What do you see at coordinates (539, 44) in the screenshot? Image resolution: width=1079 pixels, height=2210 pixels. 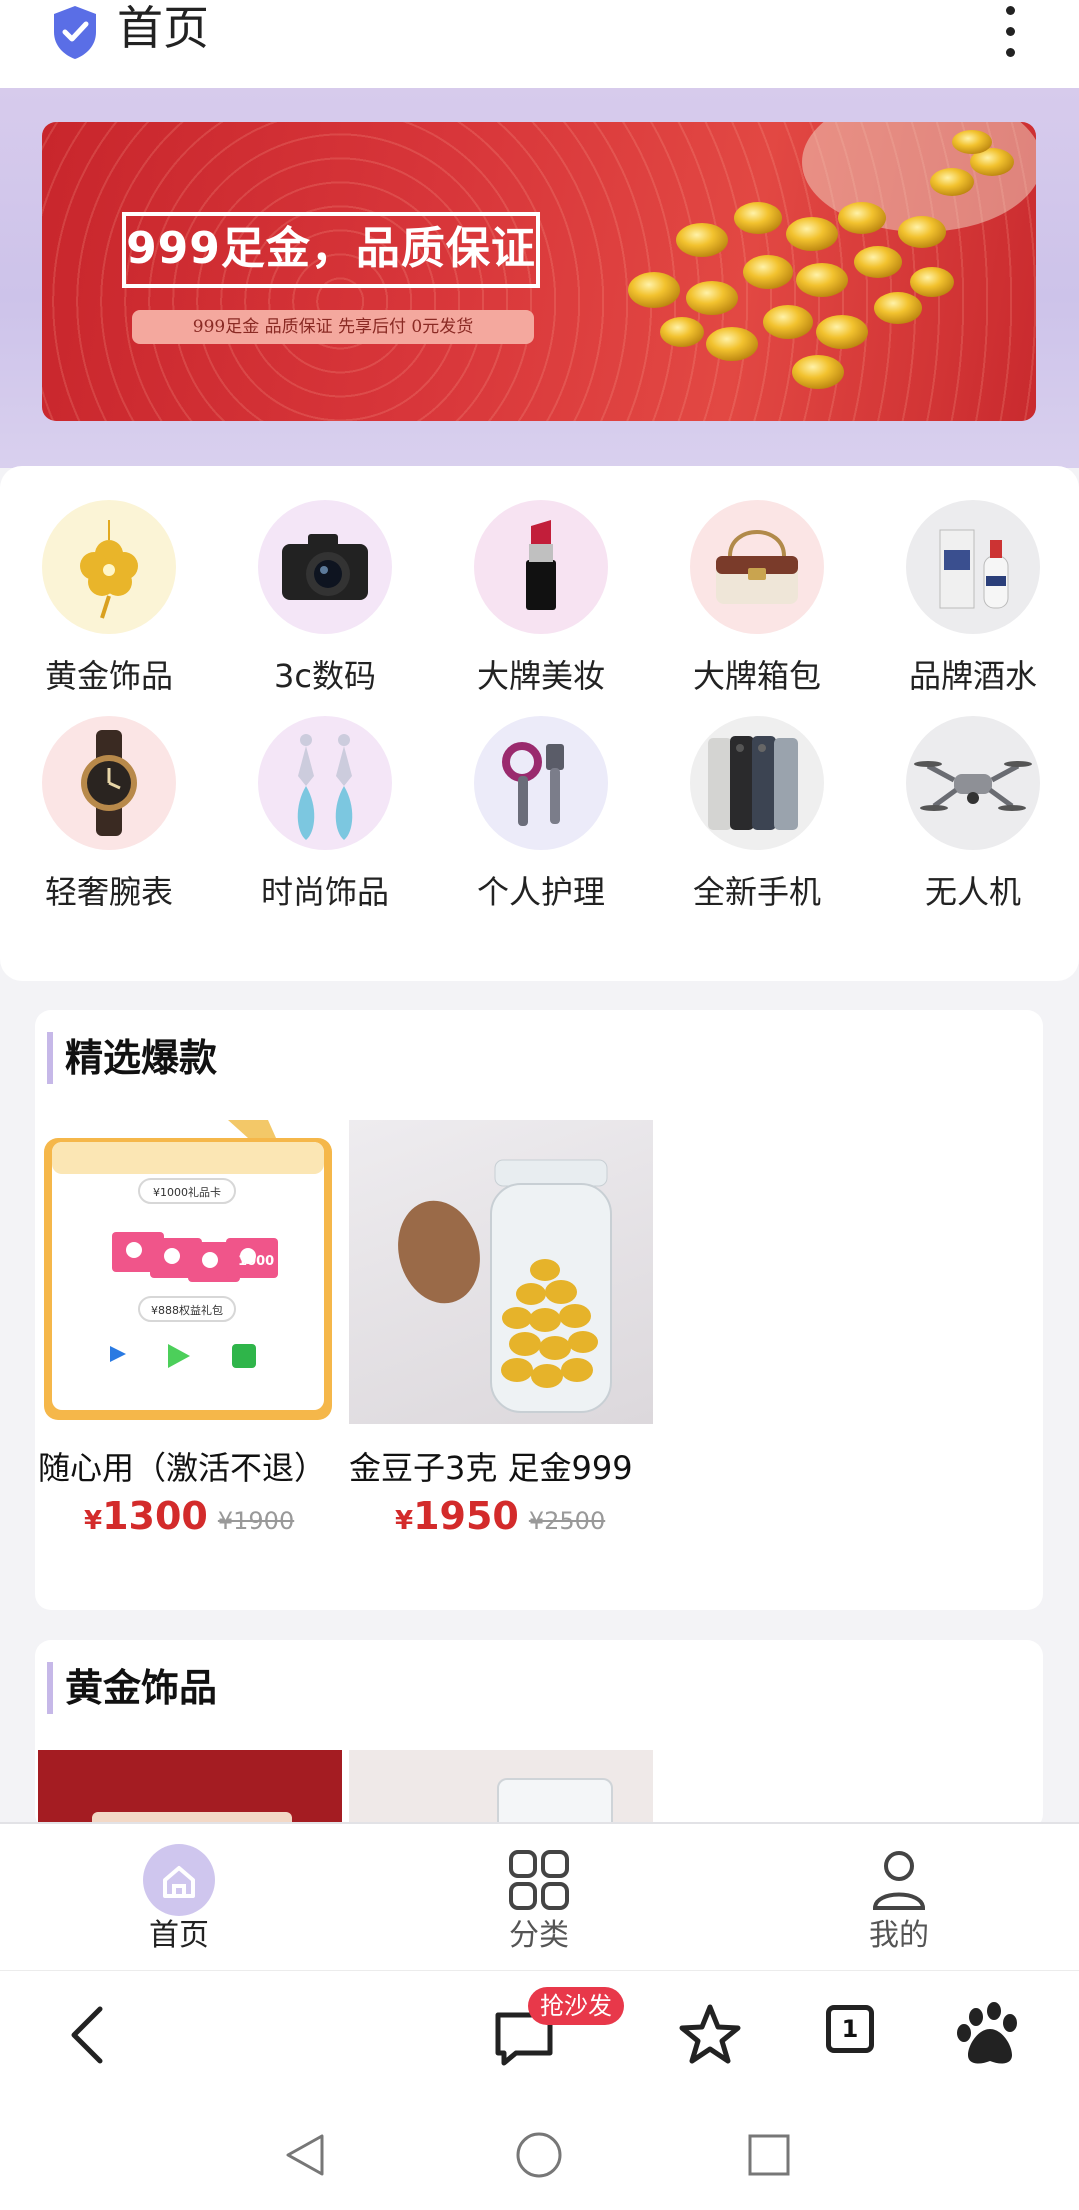 I see `top-bar: 首页` at bounding box center [539, 44].